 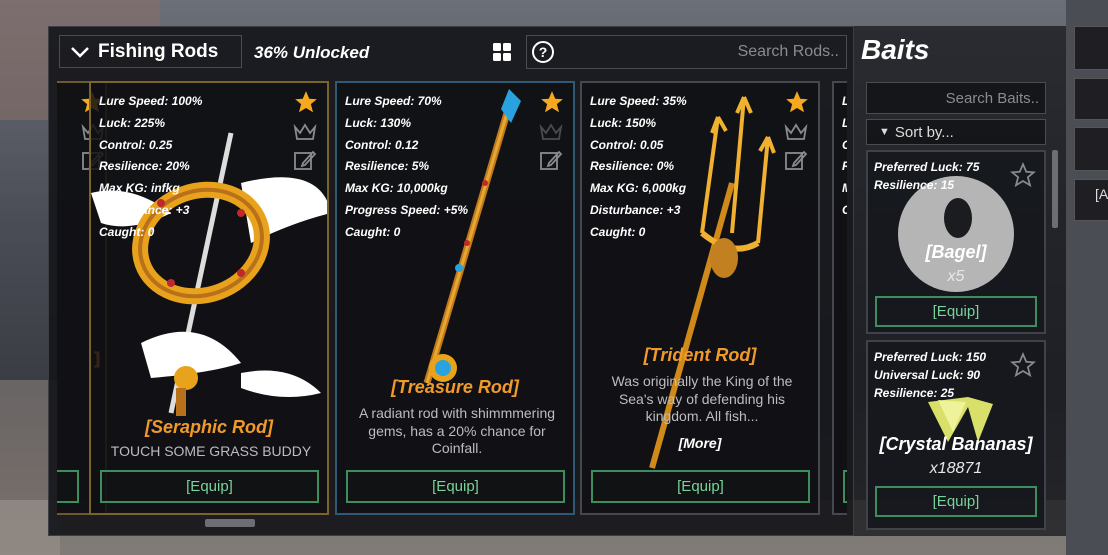 I want to click on search-baits-box, so click(x=956, y=98).